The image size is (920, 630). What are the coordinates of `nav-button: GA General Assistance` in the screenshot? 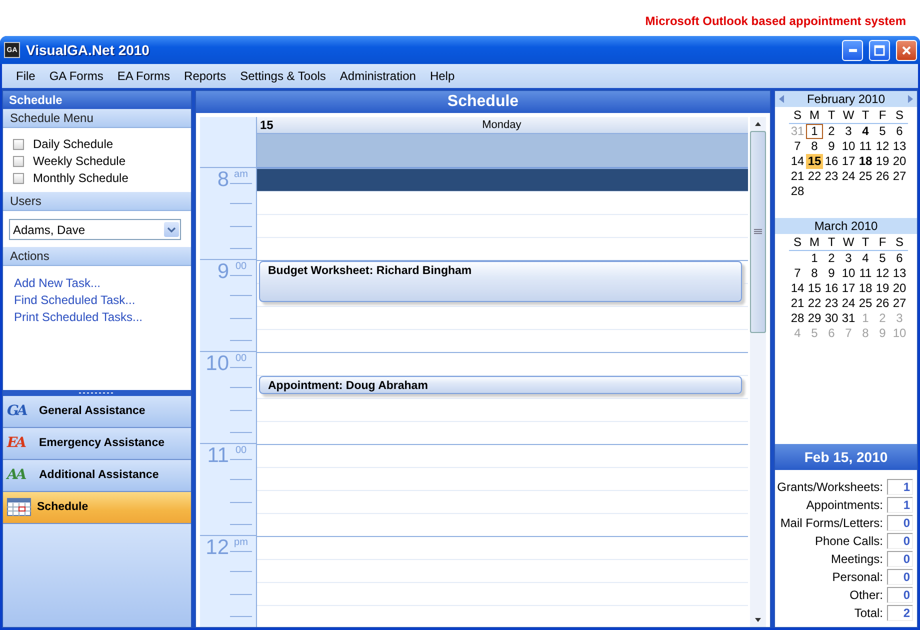 It's located at (97, 412).